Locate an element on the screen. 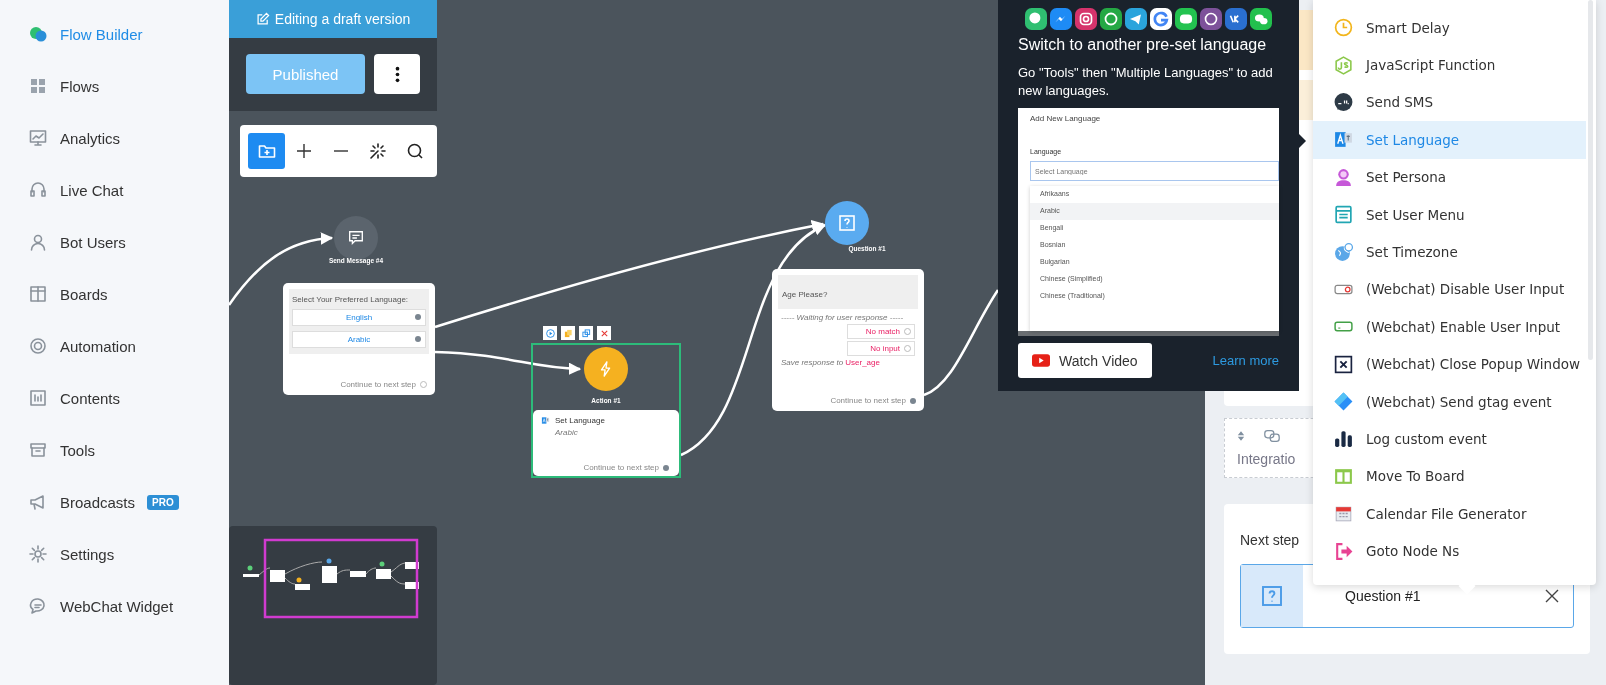  sidebar-item: Flows is located at coordinates (114, 86).